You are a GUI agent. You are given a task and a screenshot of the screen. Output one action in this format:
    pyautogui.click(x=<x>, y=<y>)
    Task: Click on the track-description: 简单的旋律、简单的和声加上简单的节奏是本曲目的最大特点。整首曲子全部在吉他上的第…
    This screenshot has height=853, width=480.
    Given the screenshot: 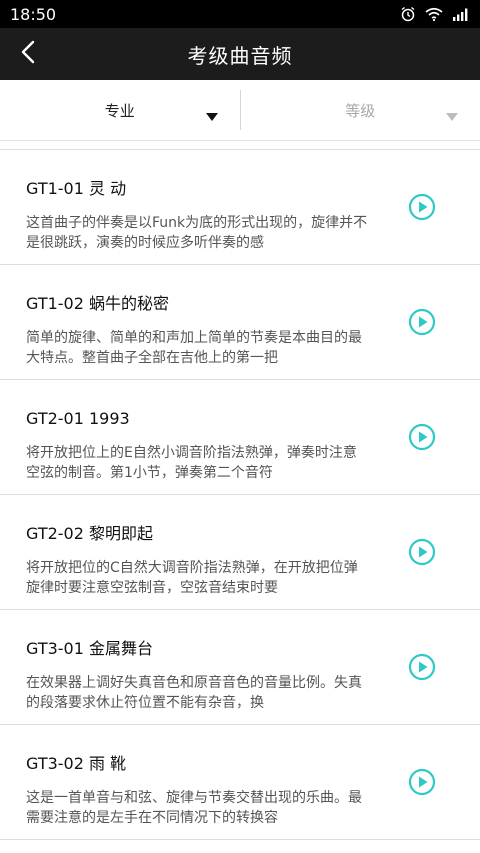 What is the action you would take?
    pyautogui.click(x=194, y=348)
    